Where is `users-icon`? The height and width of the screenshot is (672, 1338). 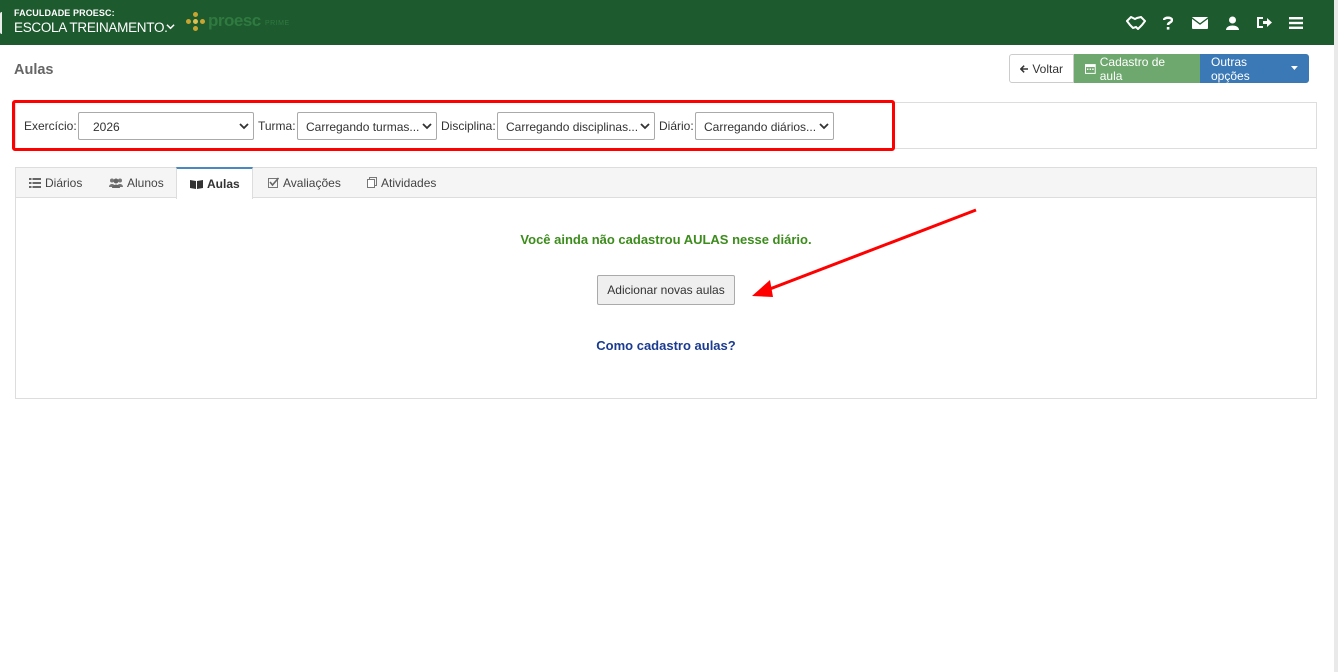
users-icon is located at coordinates (116, 183).